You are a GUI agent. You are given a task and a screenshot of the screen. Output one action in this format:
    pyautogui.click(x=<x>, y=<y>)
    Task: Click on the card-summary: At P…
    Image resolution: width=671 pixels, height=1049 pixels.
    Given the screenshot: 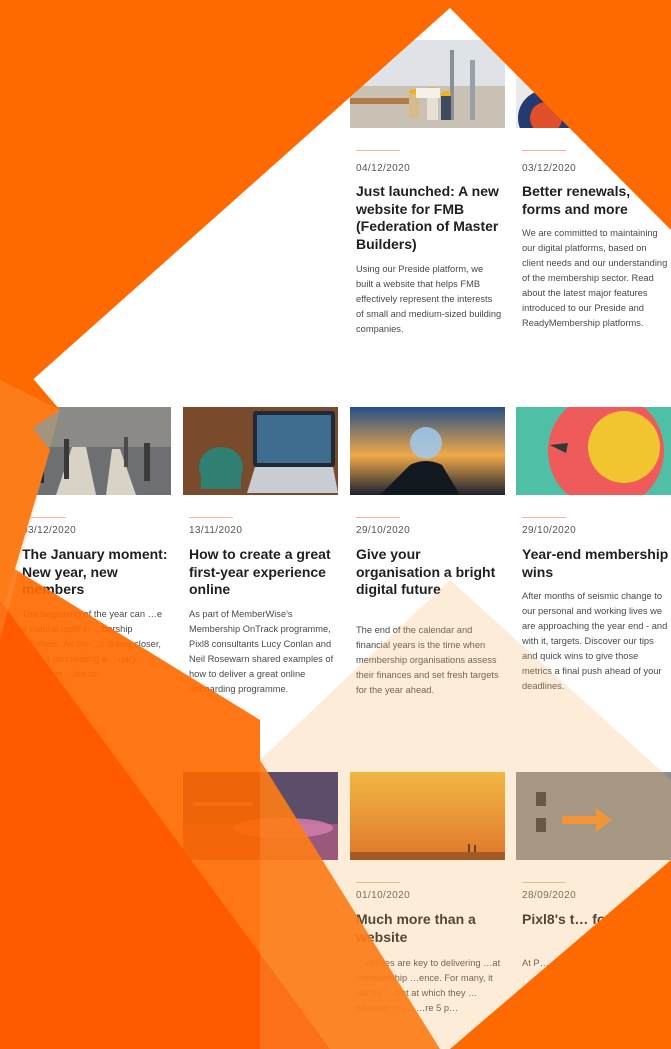 What is the action you would take?
    pyautogui.click(x=535, y=963)
    